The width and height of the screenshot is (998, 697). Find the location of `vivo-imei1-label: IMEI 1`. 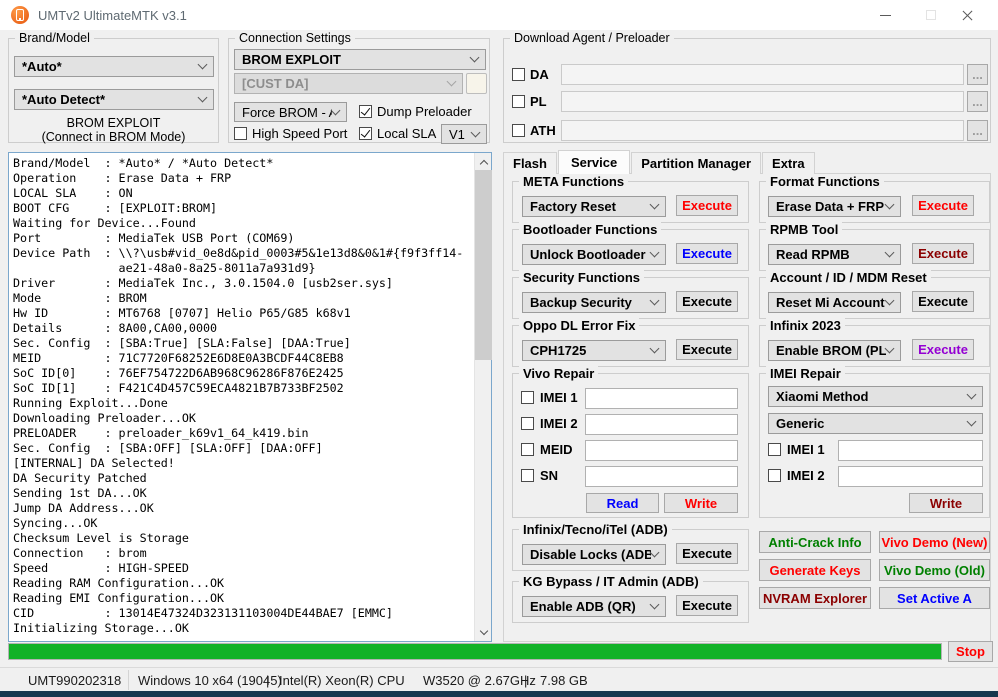

vivo-imei1-label: IMEI 1 is located at coordinates (559, 397).